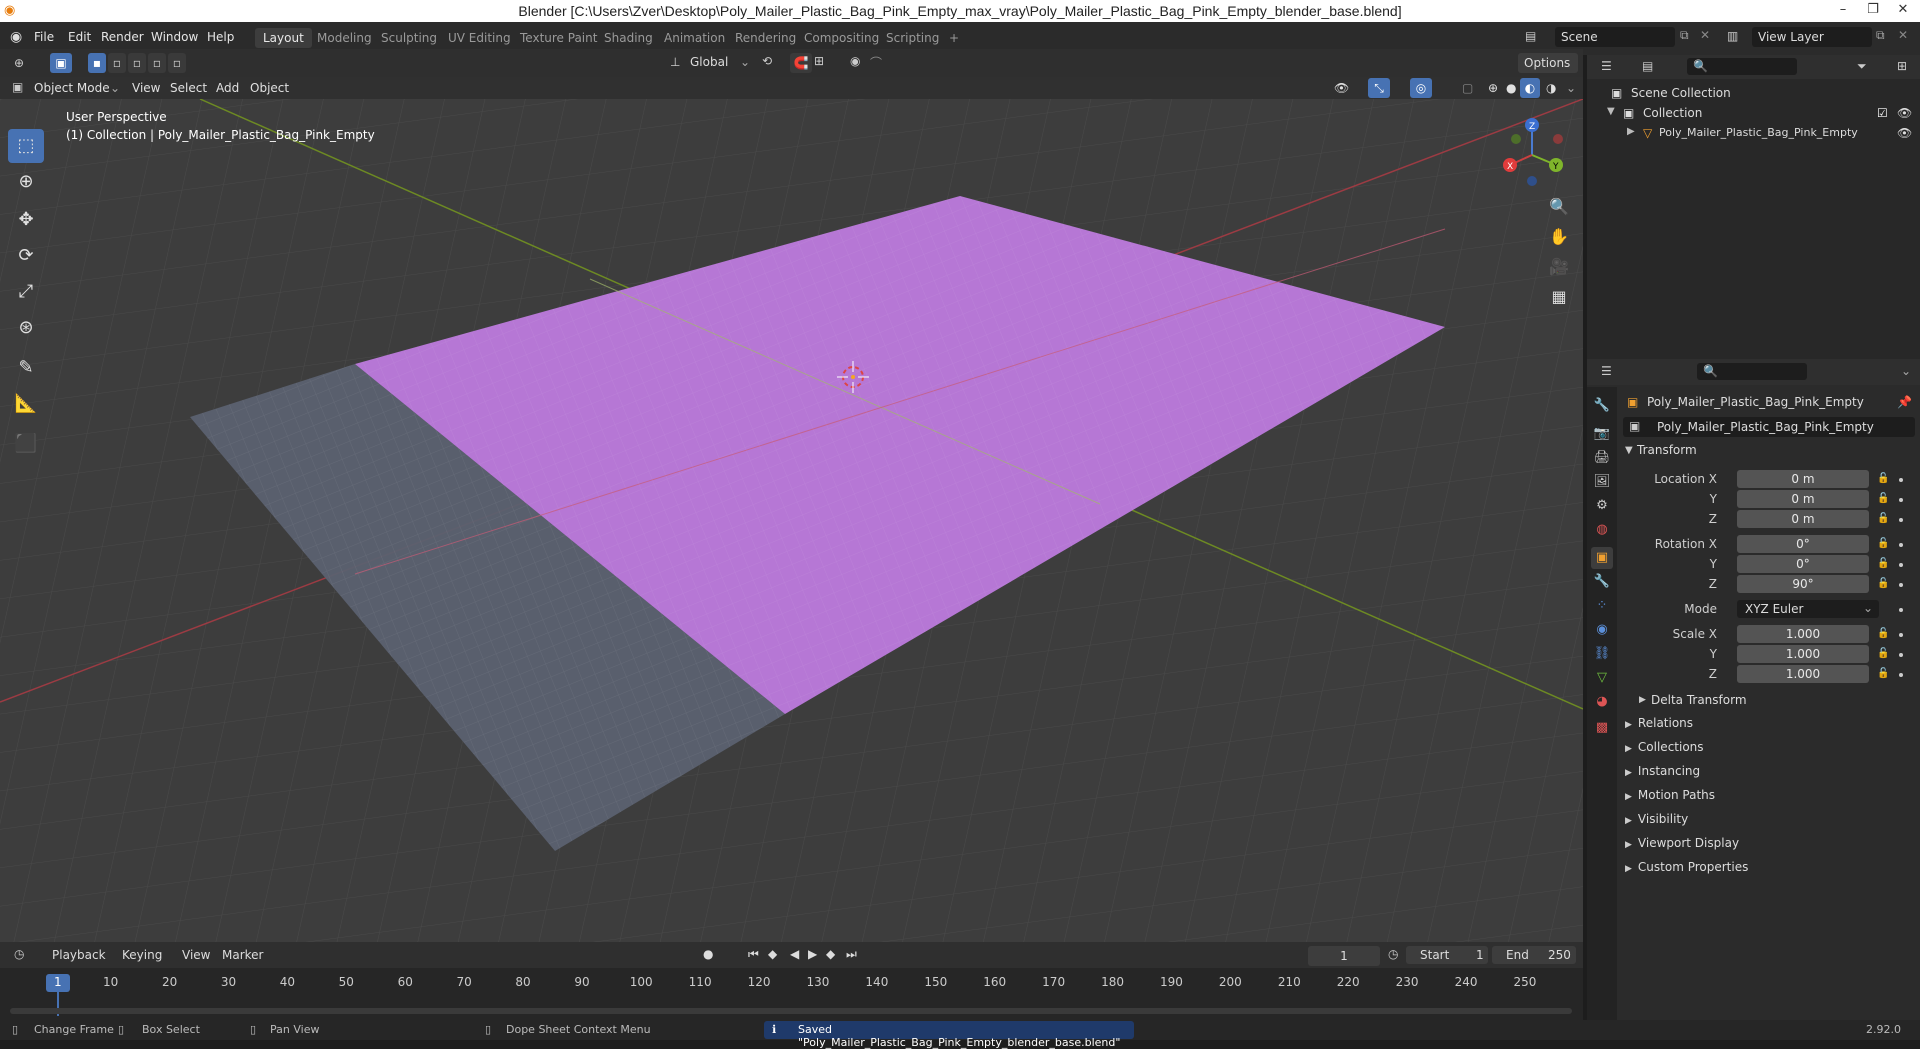 This screenshot has height=1049, width=1920. What do you see at coordinates (1803, 564) in the screenshot?
I see `rotation-y-field: 0°` at bounding box center [1803, 564].